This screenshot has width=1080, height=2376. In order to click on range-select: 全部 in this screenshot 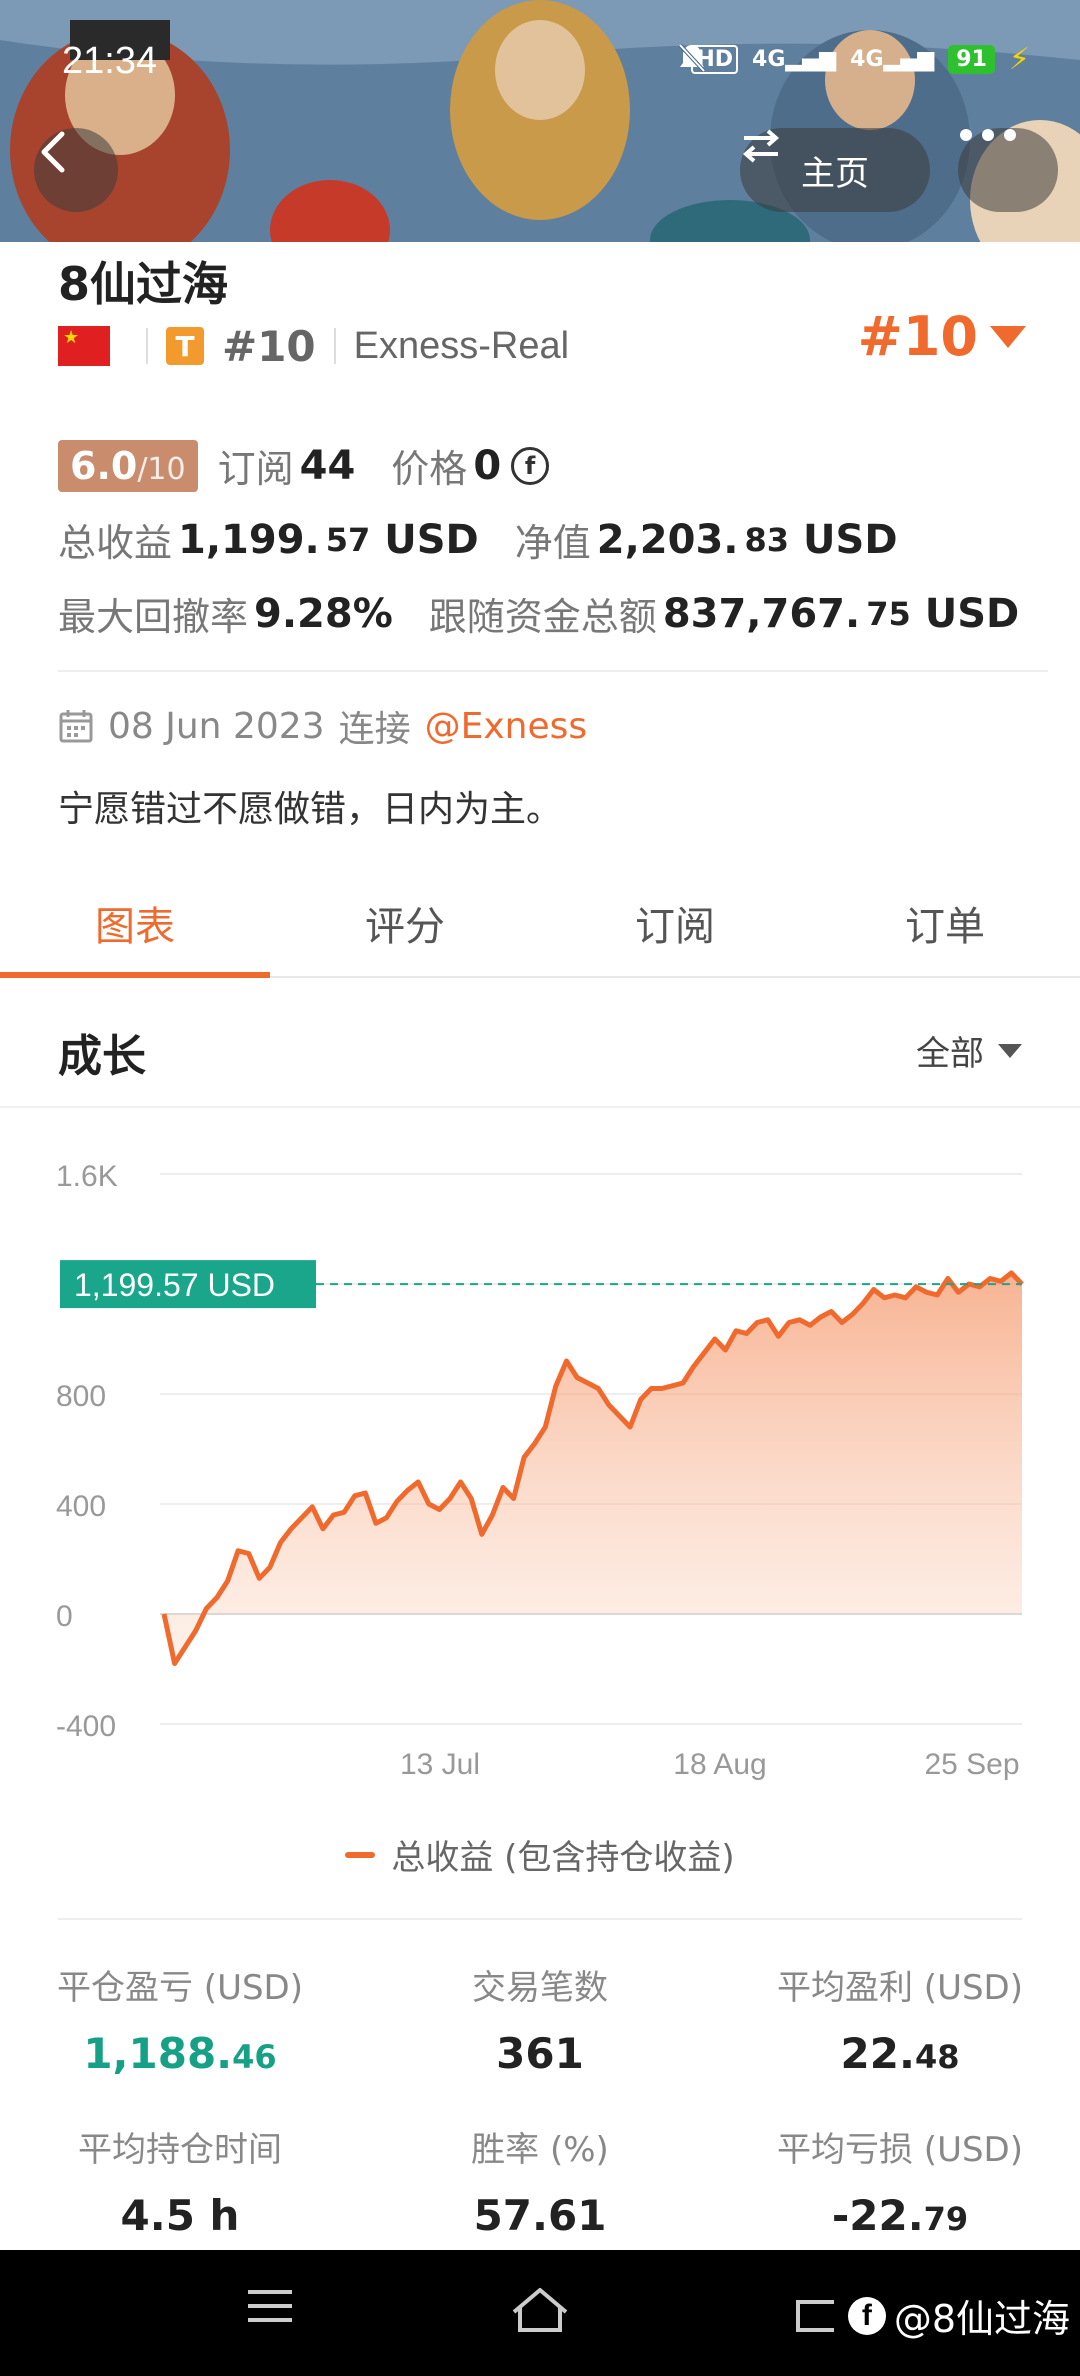, I will do `click(969, 1050)`.